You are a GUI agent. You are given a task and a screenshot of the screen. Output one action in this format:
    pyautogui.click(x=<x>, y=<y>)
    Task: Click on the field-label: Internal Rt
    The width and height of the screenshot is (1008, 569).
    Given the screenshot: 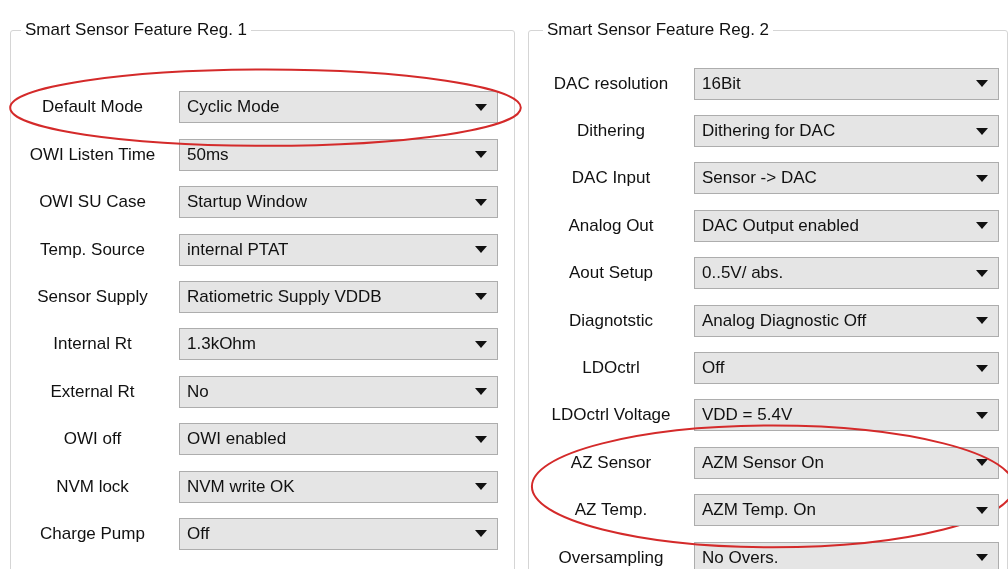 What is the action you would take?
    pyautogui.click(x=92, y=344)
    